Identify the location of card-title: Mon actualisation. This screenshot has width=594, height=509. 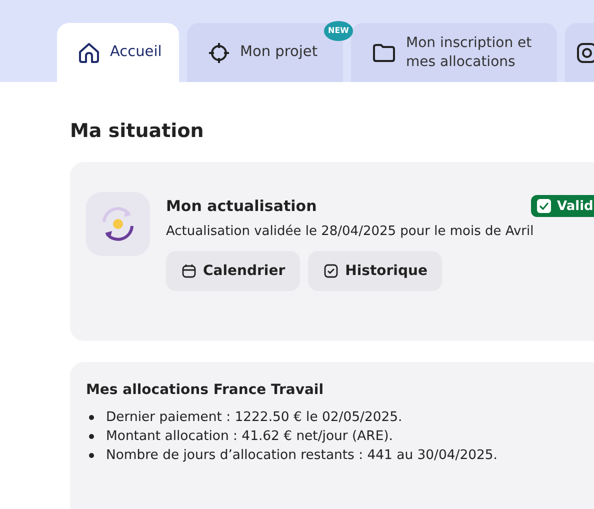
(241, 206).